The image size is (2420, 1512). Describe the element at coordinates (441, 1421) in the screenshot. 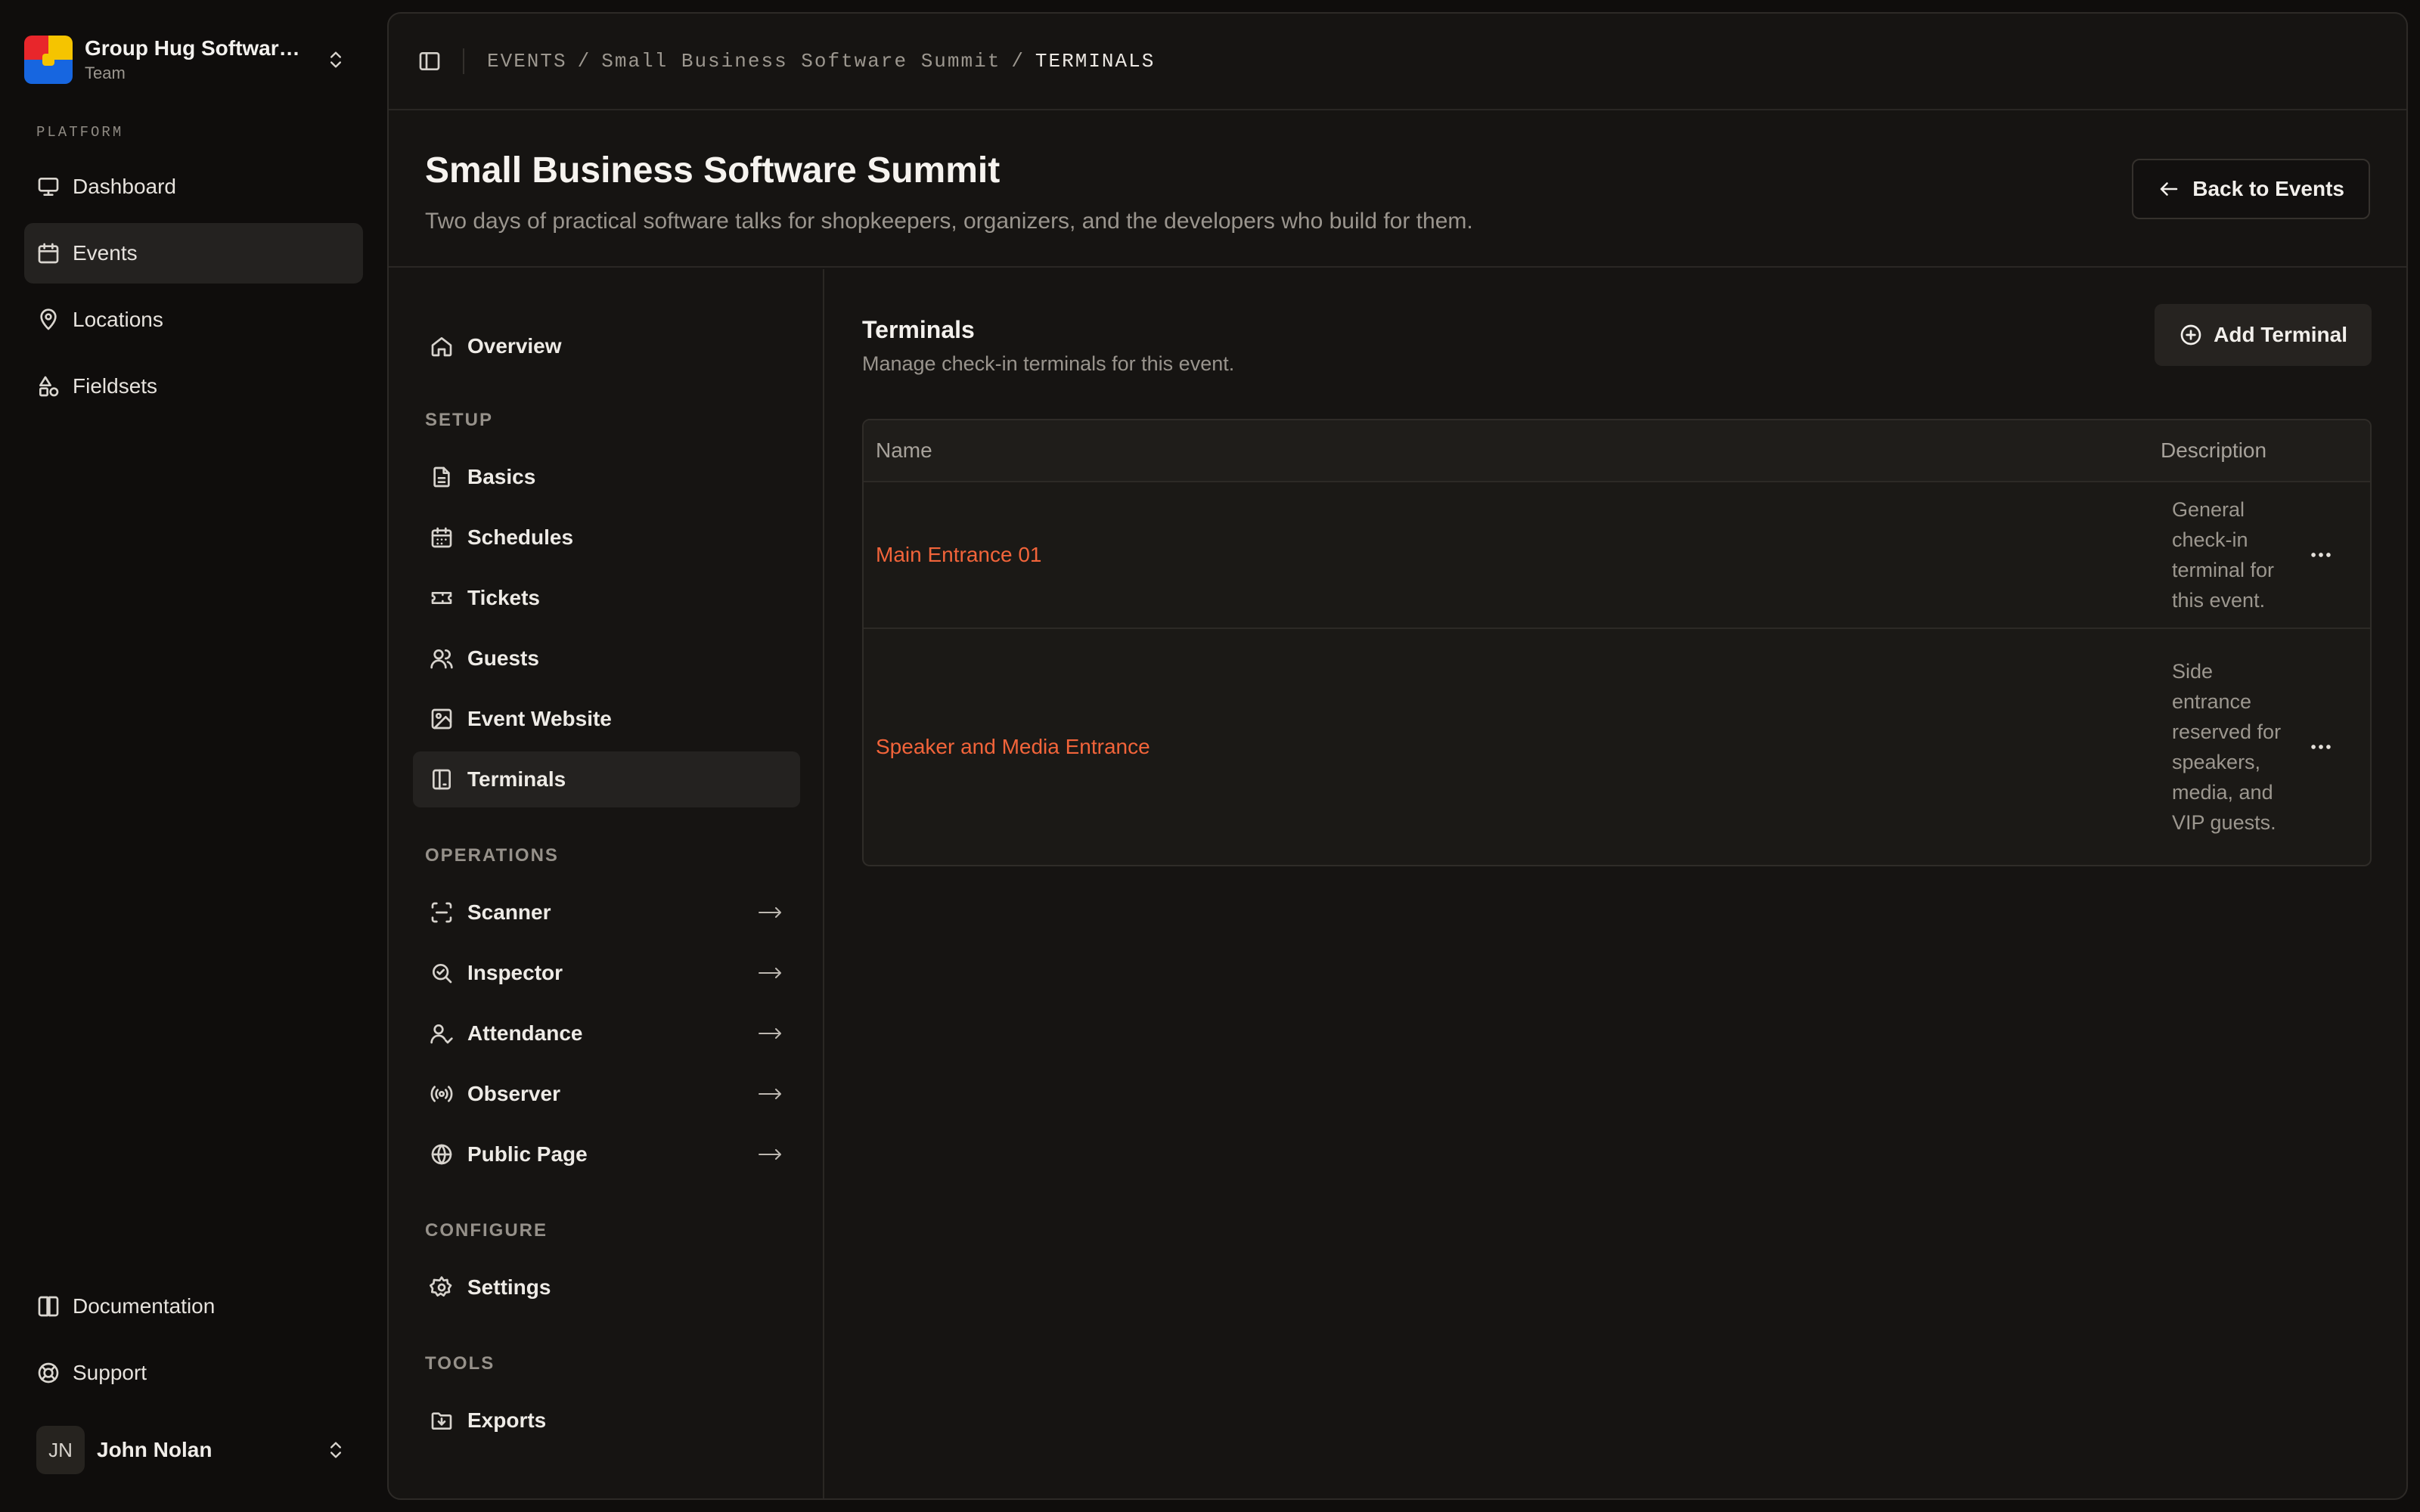

I see `folder-download-icon` at that location.